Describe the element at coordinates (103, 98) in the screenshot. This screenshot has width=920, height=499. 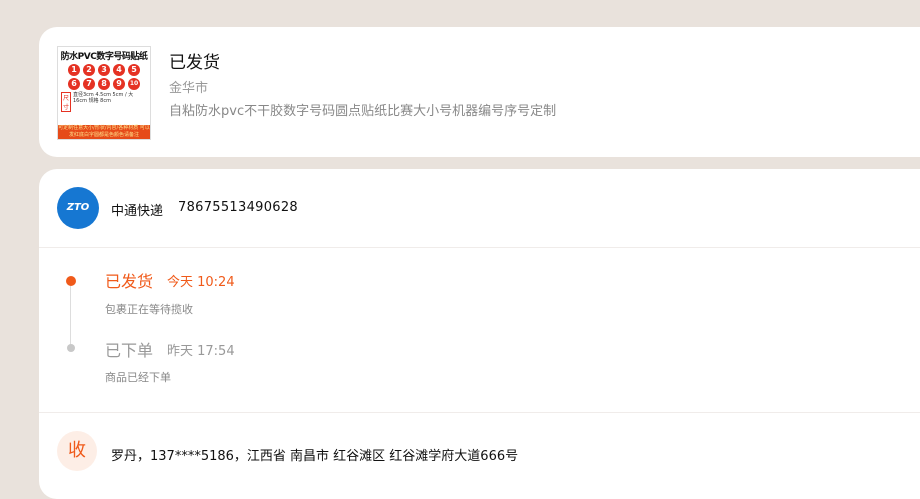
I see `thumbnail-sizes: 直径3cm 4.5cm 5cm / 大16cm 规格 8cm` at that location.